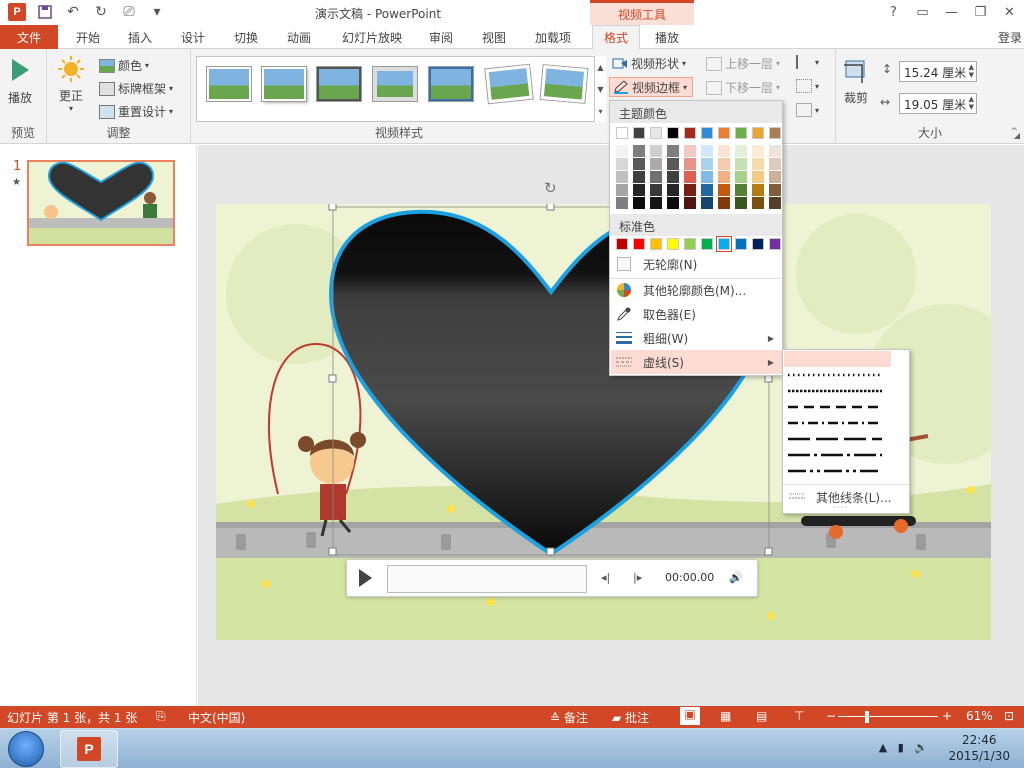 The height and width of the screenshot is (768, 1024). What do you see at coordinates (836, 471) in the screenshot?
I see `dash-style-long-dash-dot-dot` at bounding box center [836, 471].